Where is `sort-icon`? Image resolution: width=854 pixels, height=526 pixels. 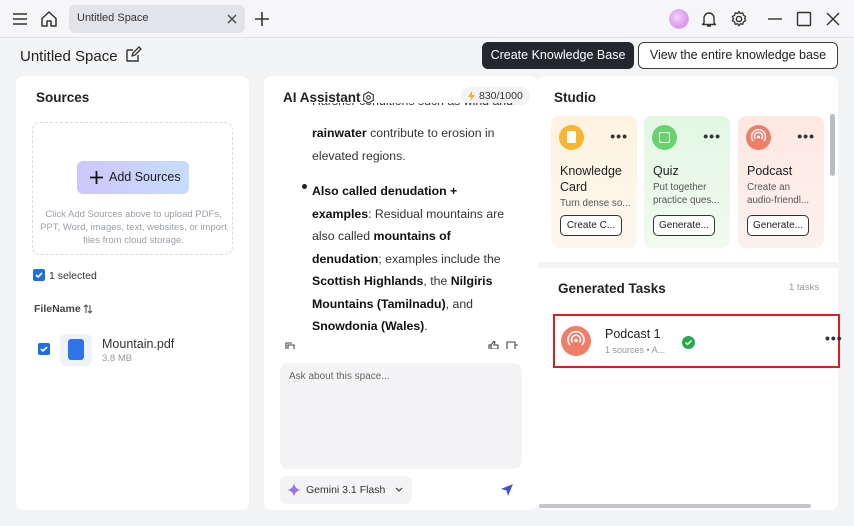
sort-icon is located at coordinates (88, 309).